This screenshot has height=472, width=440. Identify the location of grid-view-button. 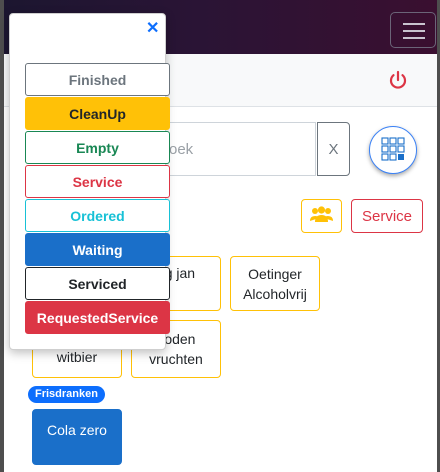
(393, 150).